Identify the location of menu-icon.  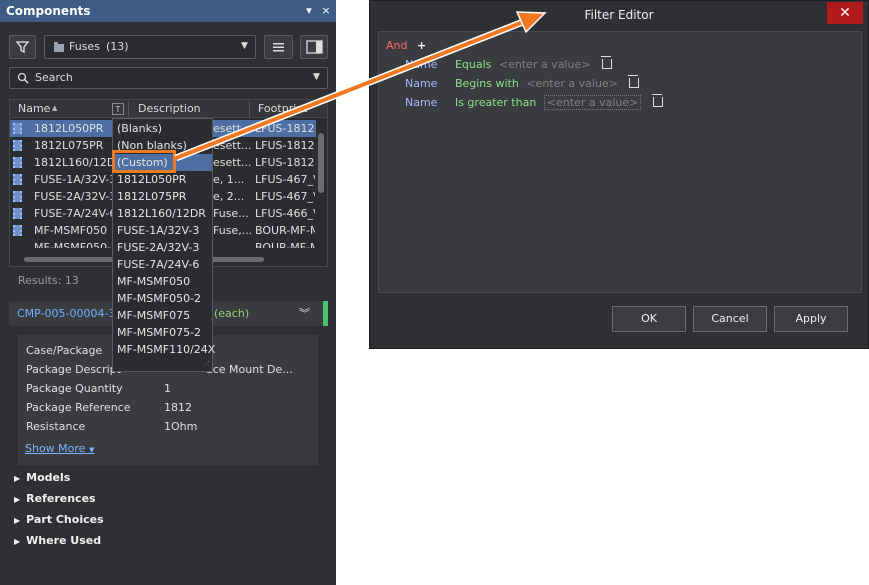
(278, 47).